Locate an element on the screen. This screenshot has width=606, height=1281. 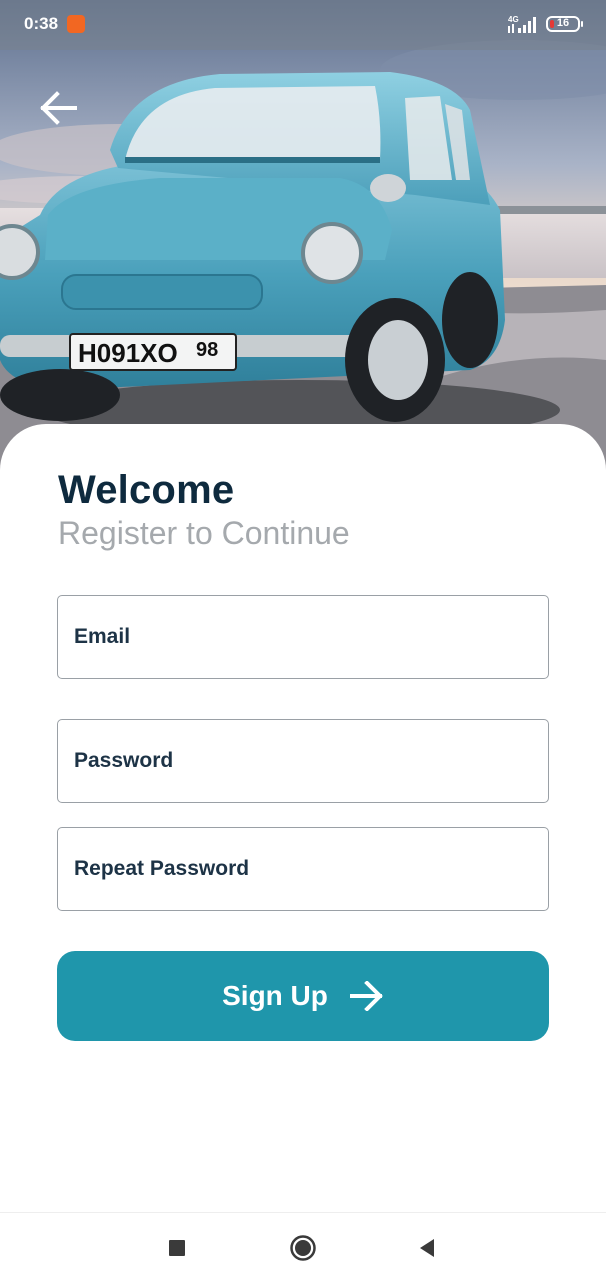
network-type-label: 4G is located at coordinates (513, 19).